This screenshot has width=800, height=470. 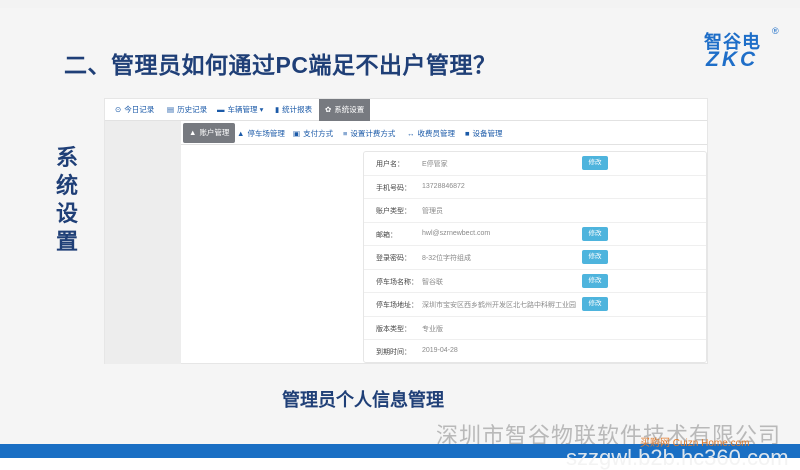 I want to click on nav-statistics: ▮ 统计报表, so click(x=293, y=110).